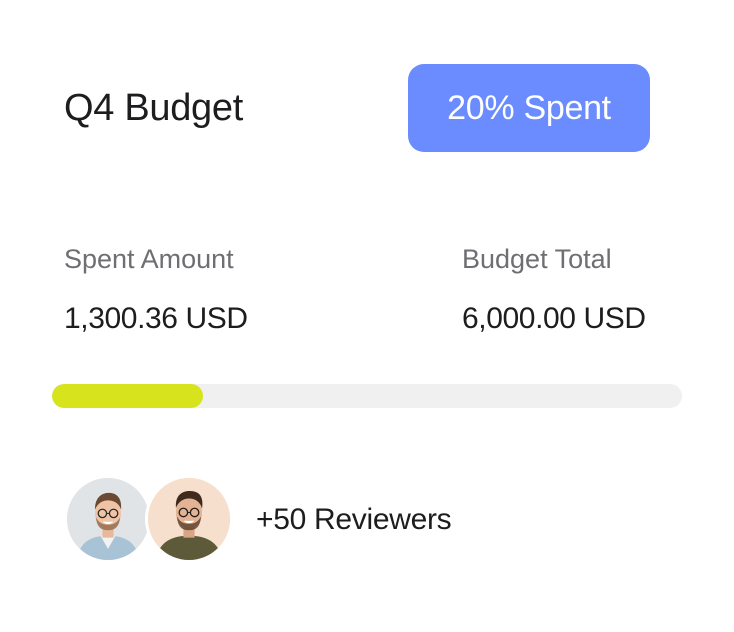 This screenshot has width=734, height=632. What do you see at coordinates (537, 259) in the screenshot?
I see `budget-total-label: Budget Total` at bounding box center [537, 259].